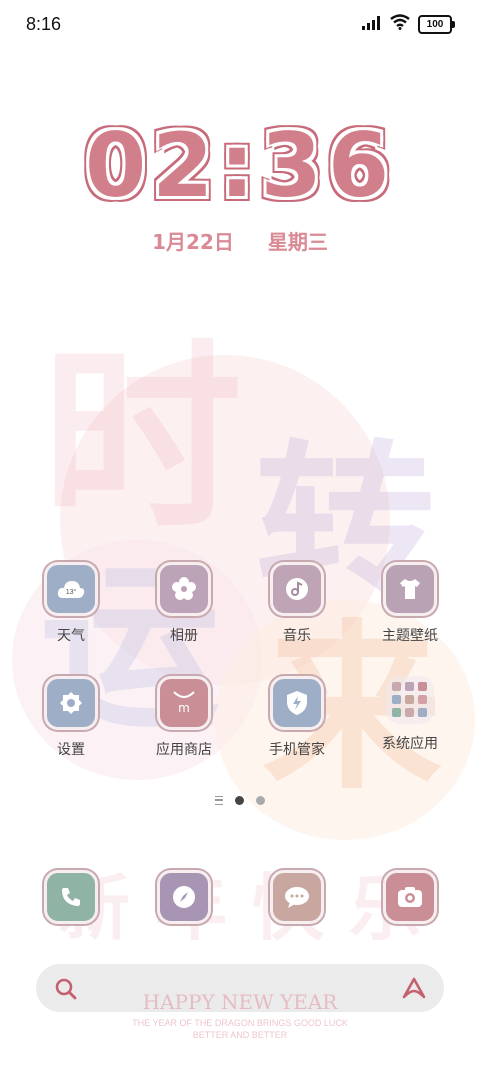 The width and height of the screenshot is (480, 1066). Describe the element at coordinates (297, 703) in the screenshot. I see `shield-bolt-icon` at that location.